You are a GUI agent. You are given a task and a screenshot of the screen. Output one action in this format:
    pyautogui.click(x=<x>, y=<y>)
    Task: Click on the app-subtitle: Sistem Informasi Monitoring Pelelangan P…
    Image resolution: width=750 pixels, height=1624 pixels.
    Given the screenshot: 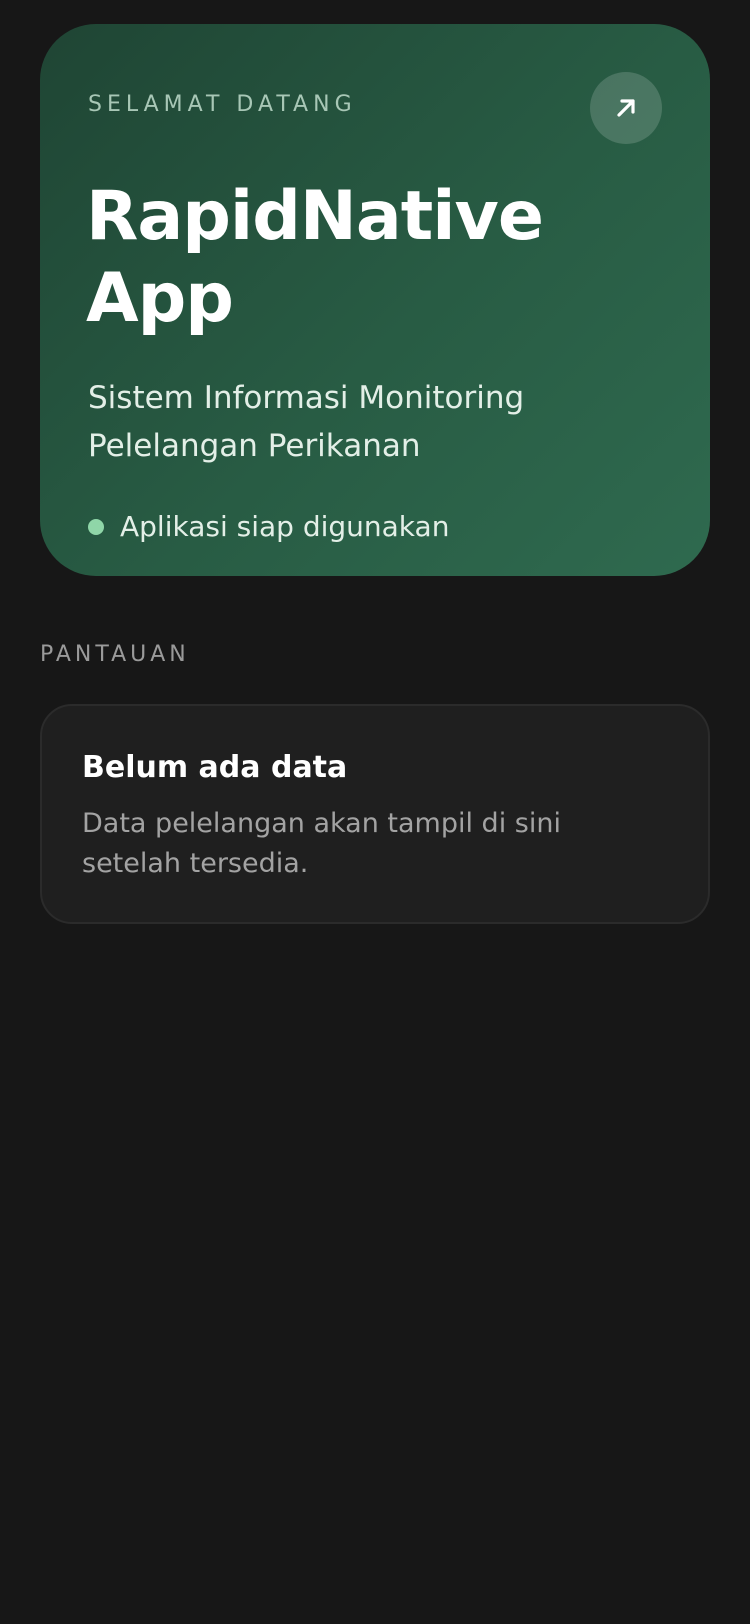 What is the action you would take?
    pyautogui.click(x=306, y=422)
    